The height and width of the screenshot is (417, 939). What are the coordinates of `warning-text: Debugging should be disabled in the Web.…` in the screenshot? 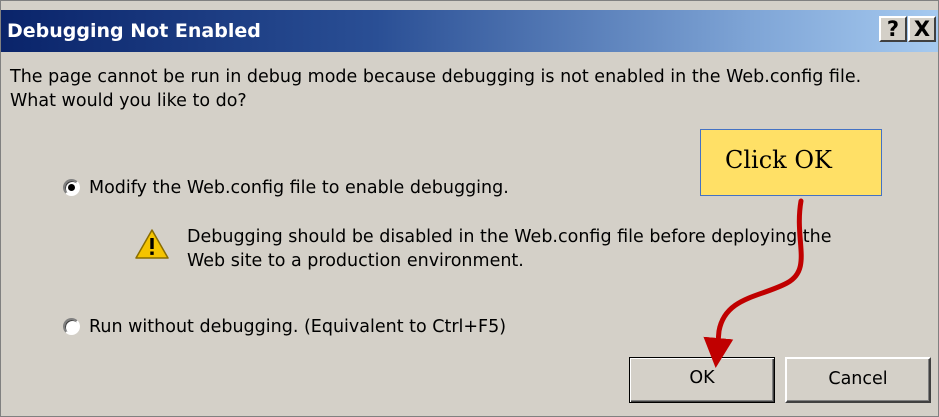 It's located at (509, 249).